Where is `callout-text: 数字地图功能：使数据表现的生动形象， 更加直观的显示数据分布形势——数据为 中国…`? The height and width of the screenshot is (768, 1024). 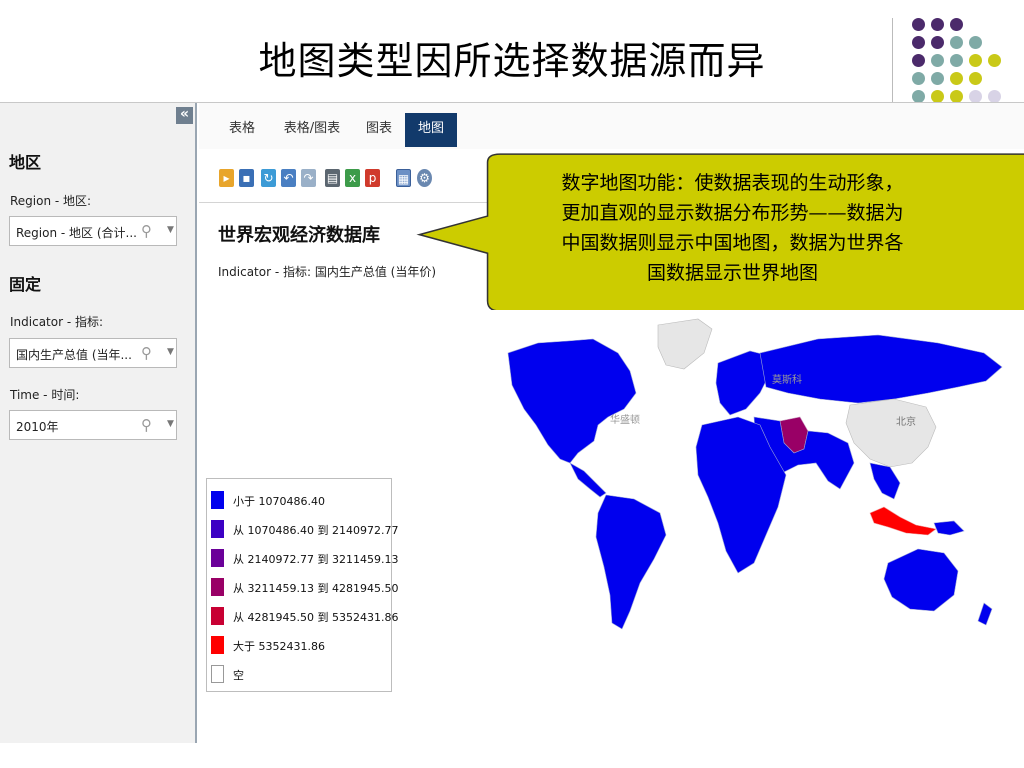 callout-text: 数字地图功能：使数据表现的生动形象， 更加直观的显示数据分布形势——数据为 中国… is located at coordinates (732, 228).